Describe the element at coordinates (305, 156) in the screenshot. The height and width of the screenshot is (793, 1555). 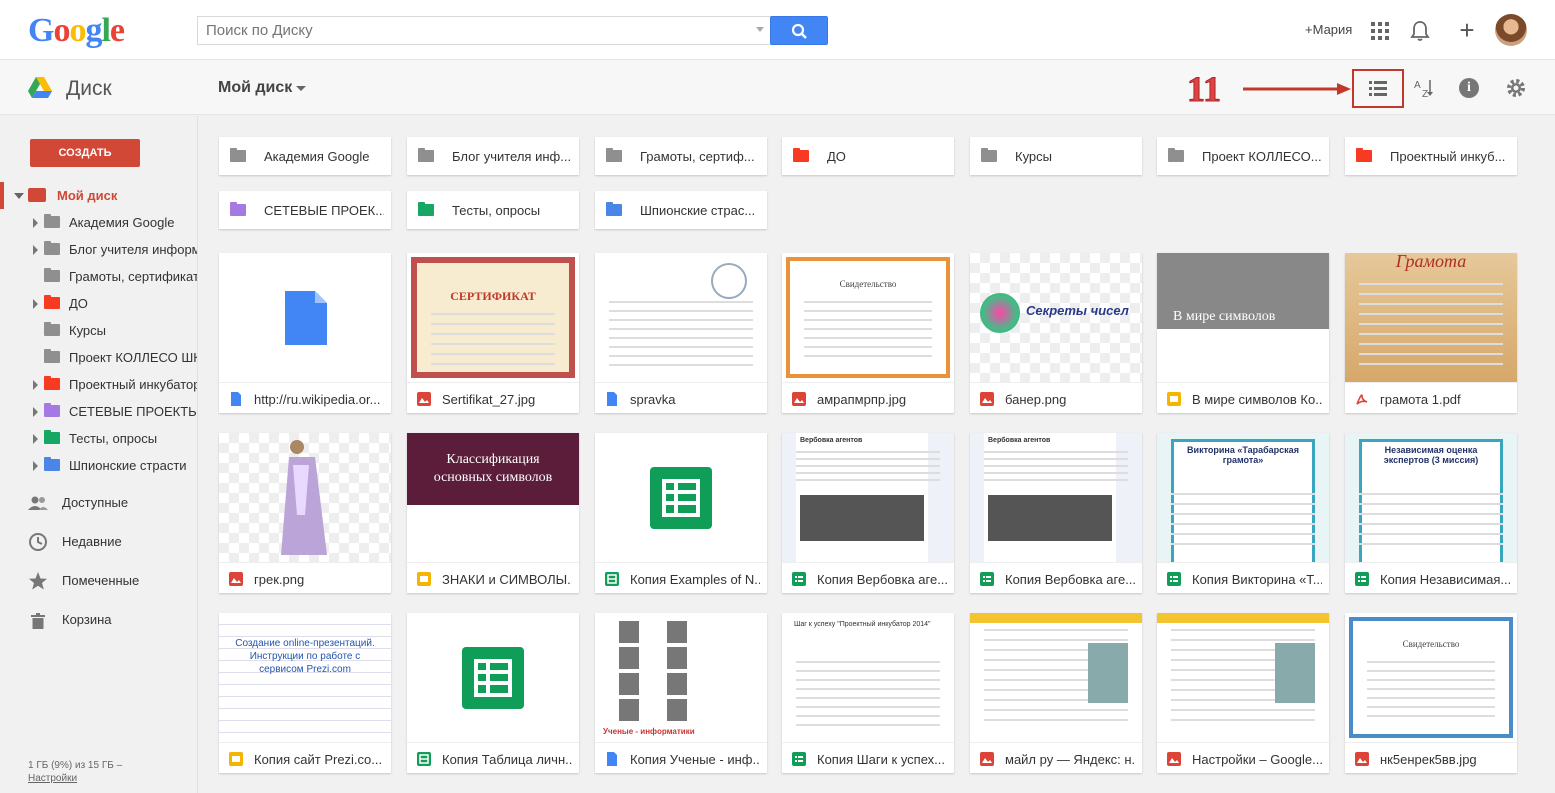
I see `folder-card: Академия Google` at that location.